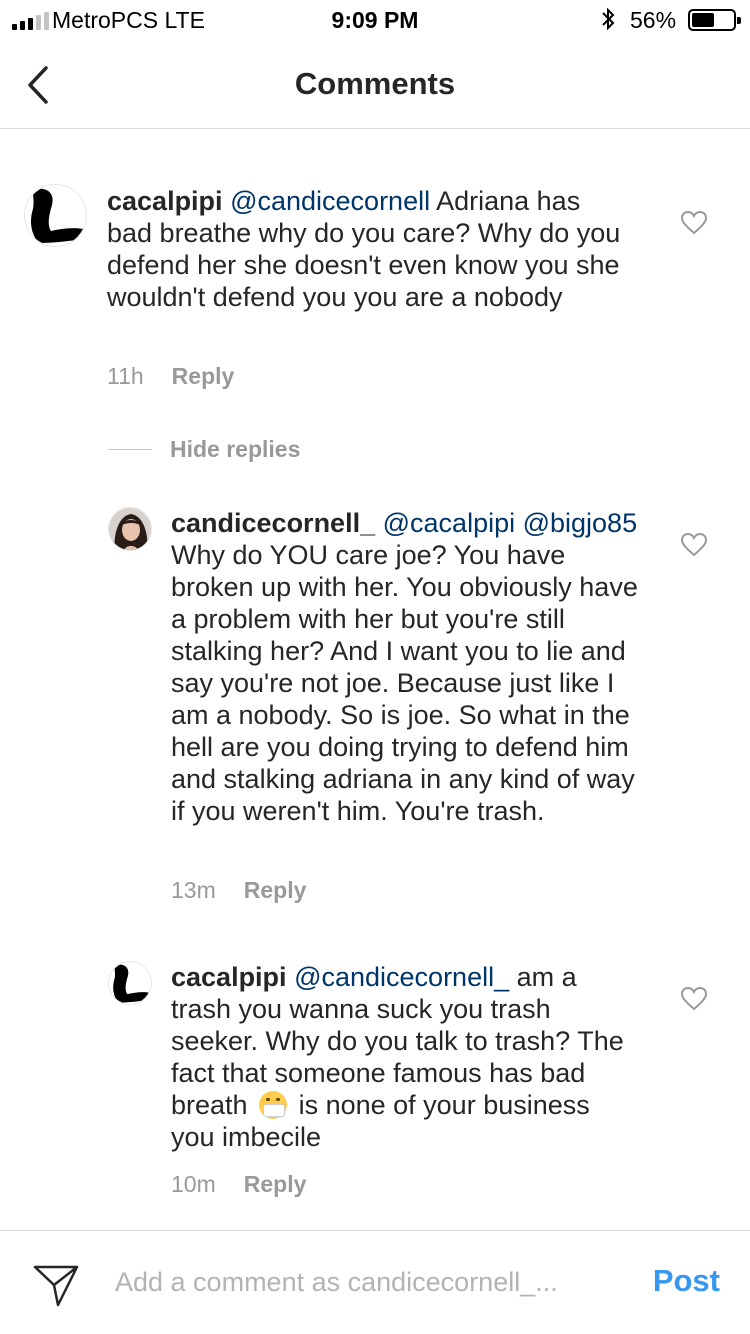 The height and width of the screenshot is (1334, 750). What do you see at coordinates (375, 20) in the screenshot?
I see `status-bar: MetroPCS LTE 9:09 PM 56%` at bounding box center [375, 20].